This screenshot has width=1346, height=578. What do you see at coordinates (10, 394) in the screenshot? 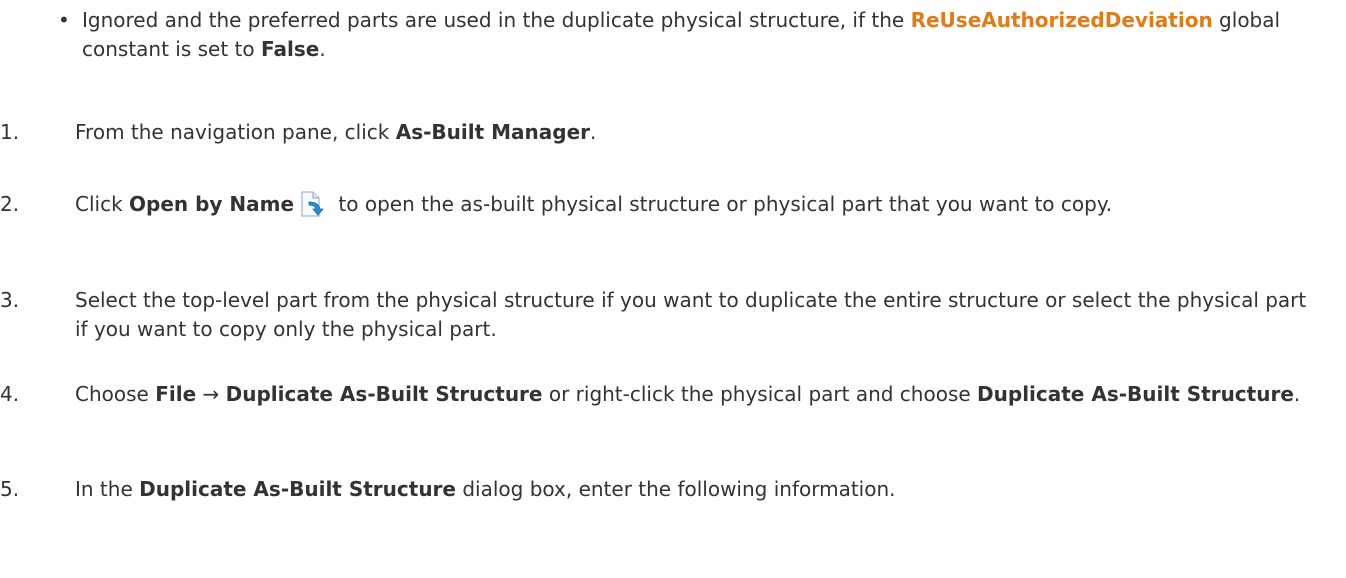
I see `step-number: 4.` at bounding box center [10, 394].